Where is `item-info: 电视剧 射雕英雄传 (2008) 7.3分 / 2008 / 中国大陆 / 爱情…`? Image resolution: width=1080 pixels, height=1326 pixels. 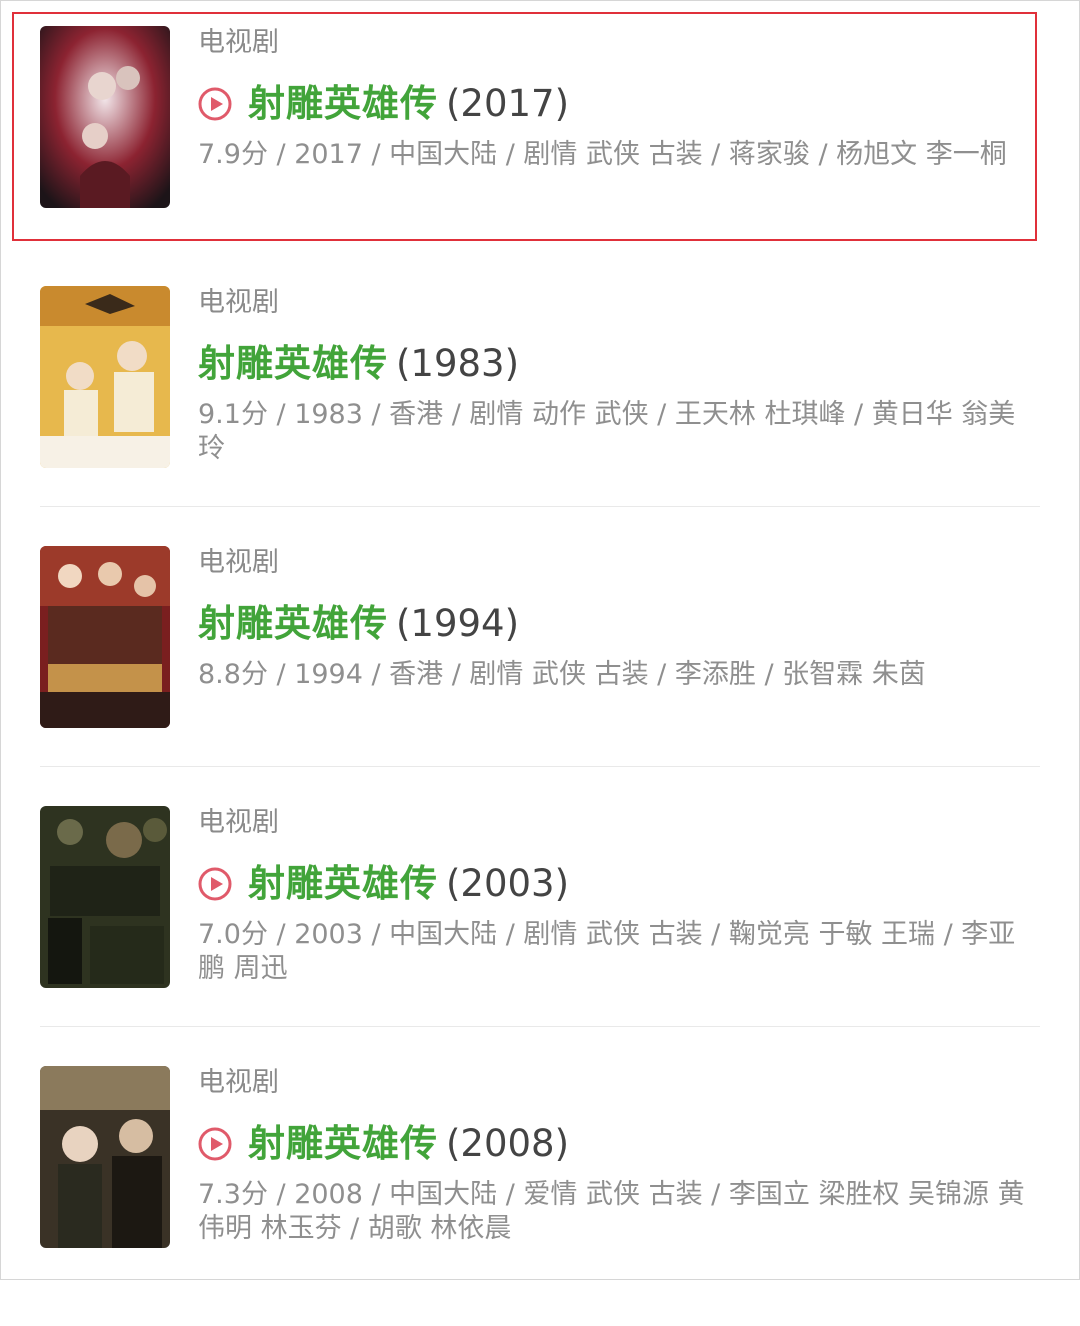
item-info: 电视剧 射雕英雄传 (2008) 7.3分 / 2008 / 中国大陆 / 爱情… is located at coordinates (615, 1156).